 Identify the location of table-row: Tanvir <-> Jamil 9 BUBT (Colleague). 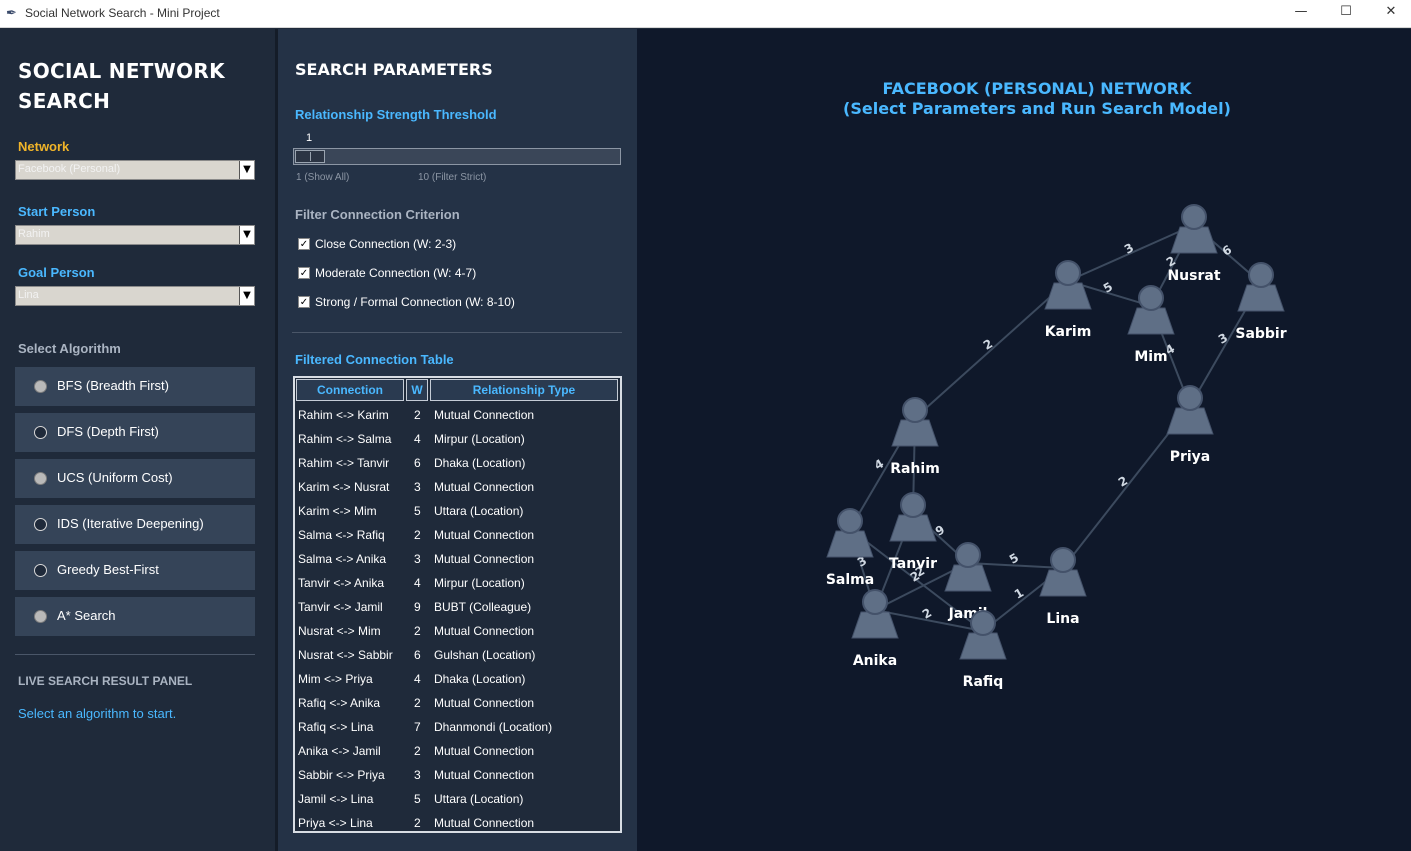
(457, 608).